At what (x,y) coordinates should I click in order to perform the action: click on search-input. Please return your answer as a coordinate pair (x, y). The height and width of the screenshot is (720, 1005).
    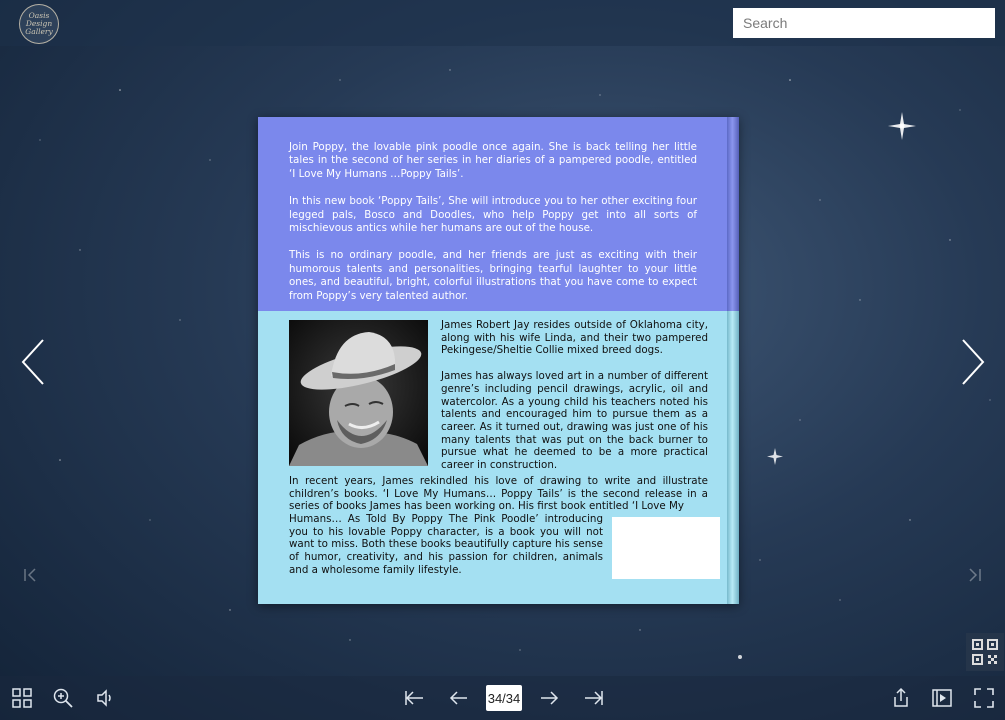
    Looking at the image, I should click on (864, 23).